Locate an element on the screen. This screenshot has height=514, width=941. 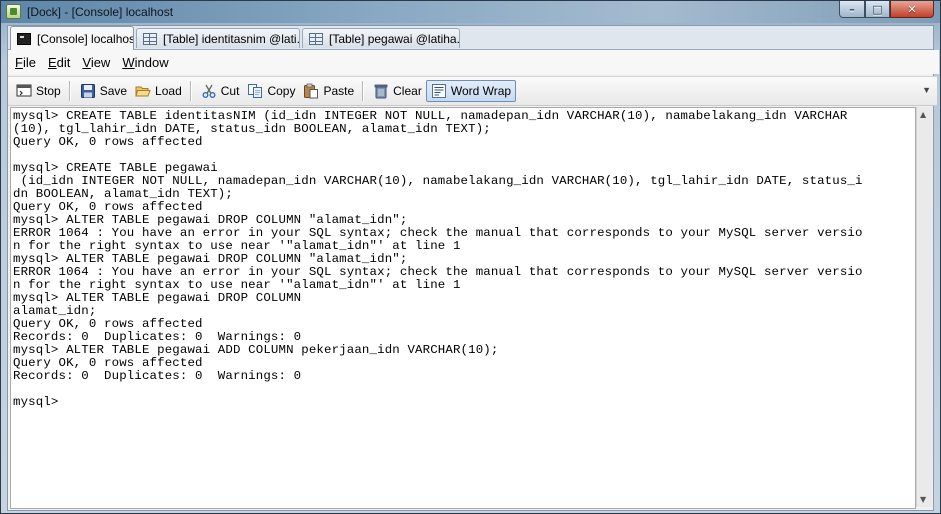
menu-file-rest: ile is located at coordinates (29, 62).